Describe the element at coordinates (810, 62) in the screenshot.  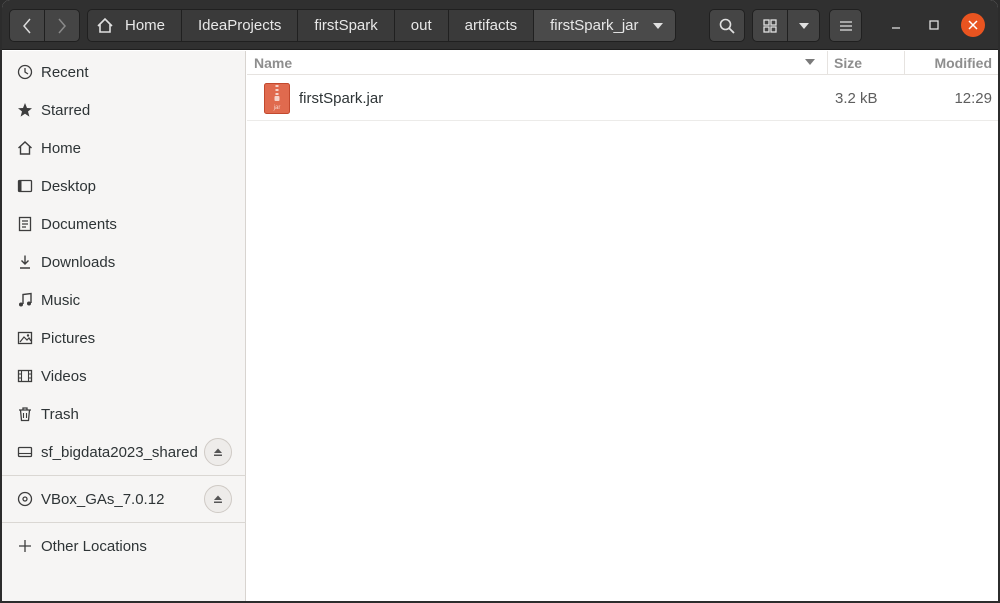
I see `sort-descending-icon` at that location.